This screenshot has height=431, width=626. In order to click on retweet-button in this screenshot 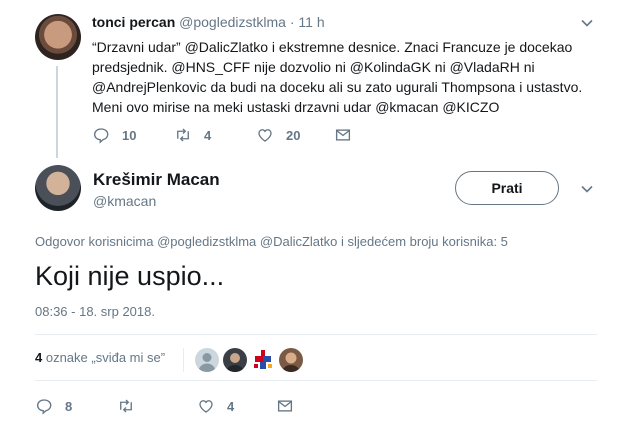, I will do `click(132, 406)`.